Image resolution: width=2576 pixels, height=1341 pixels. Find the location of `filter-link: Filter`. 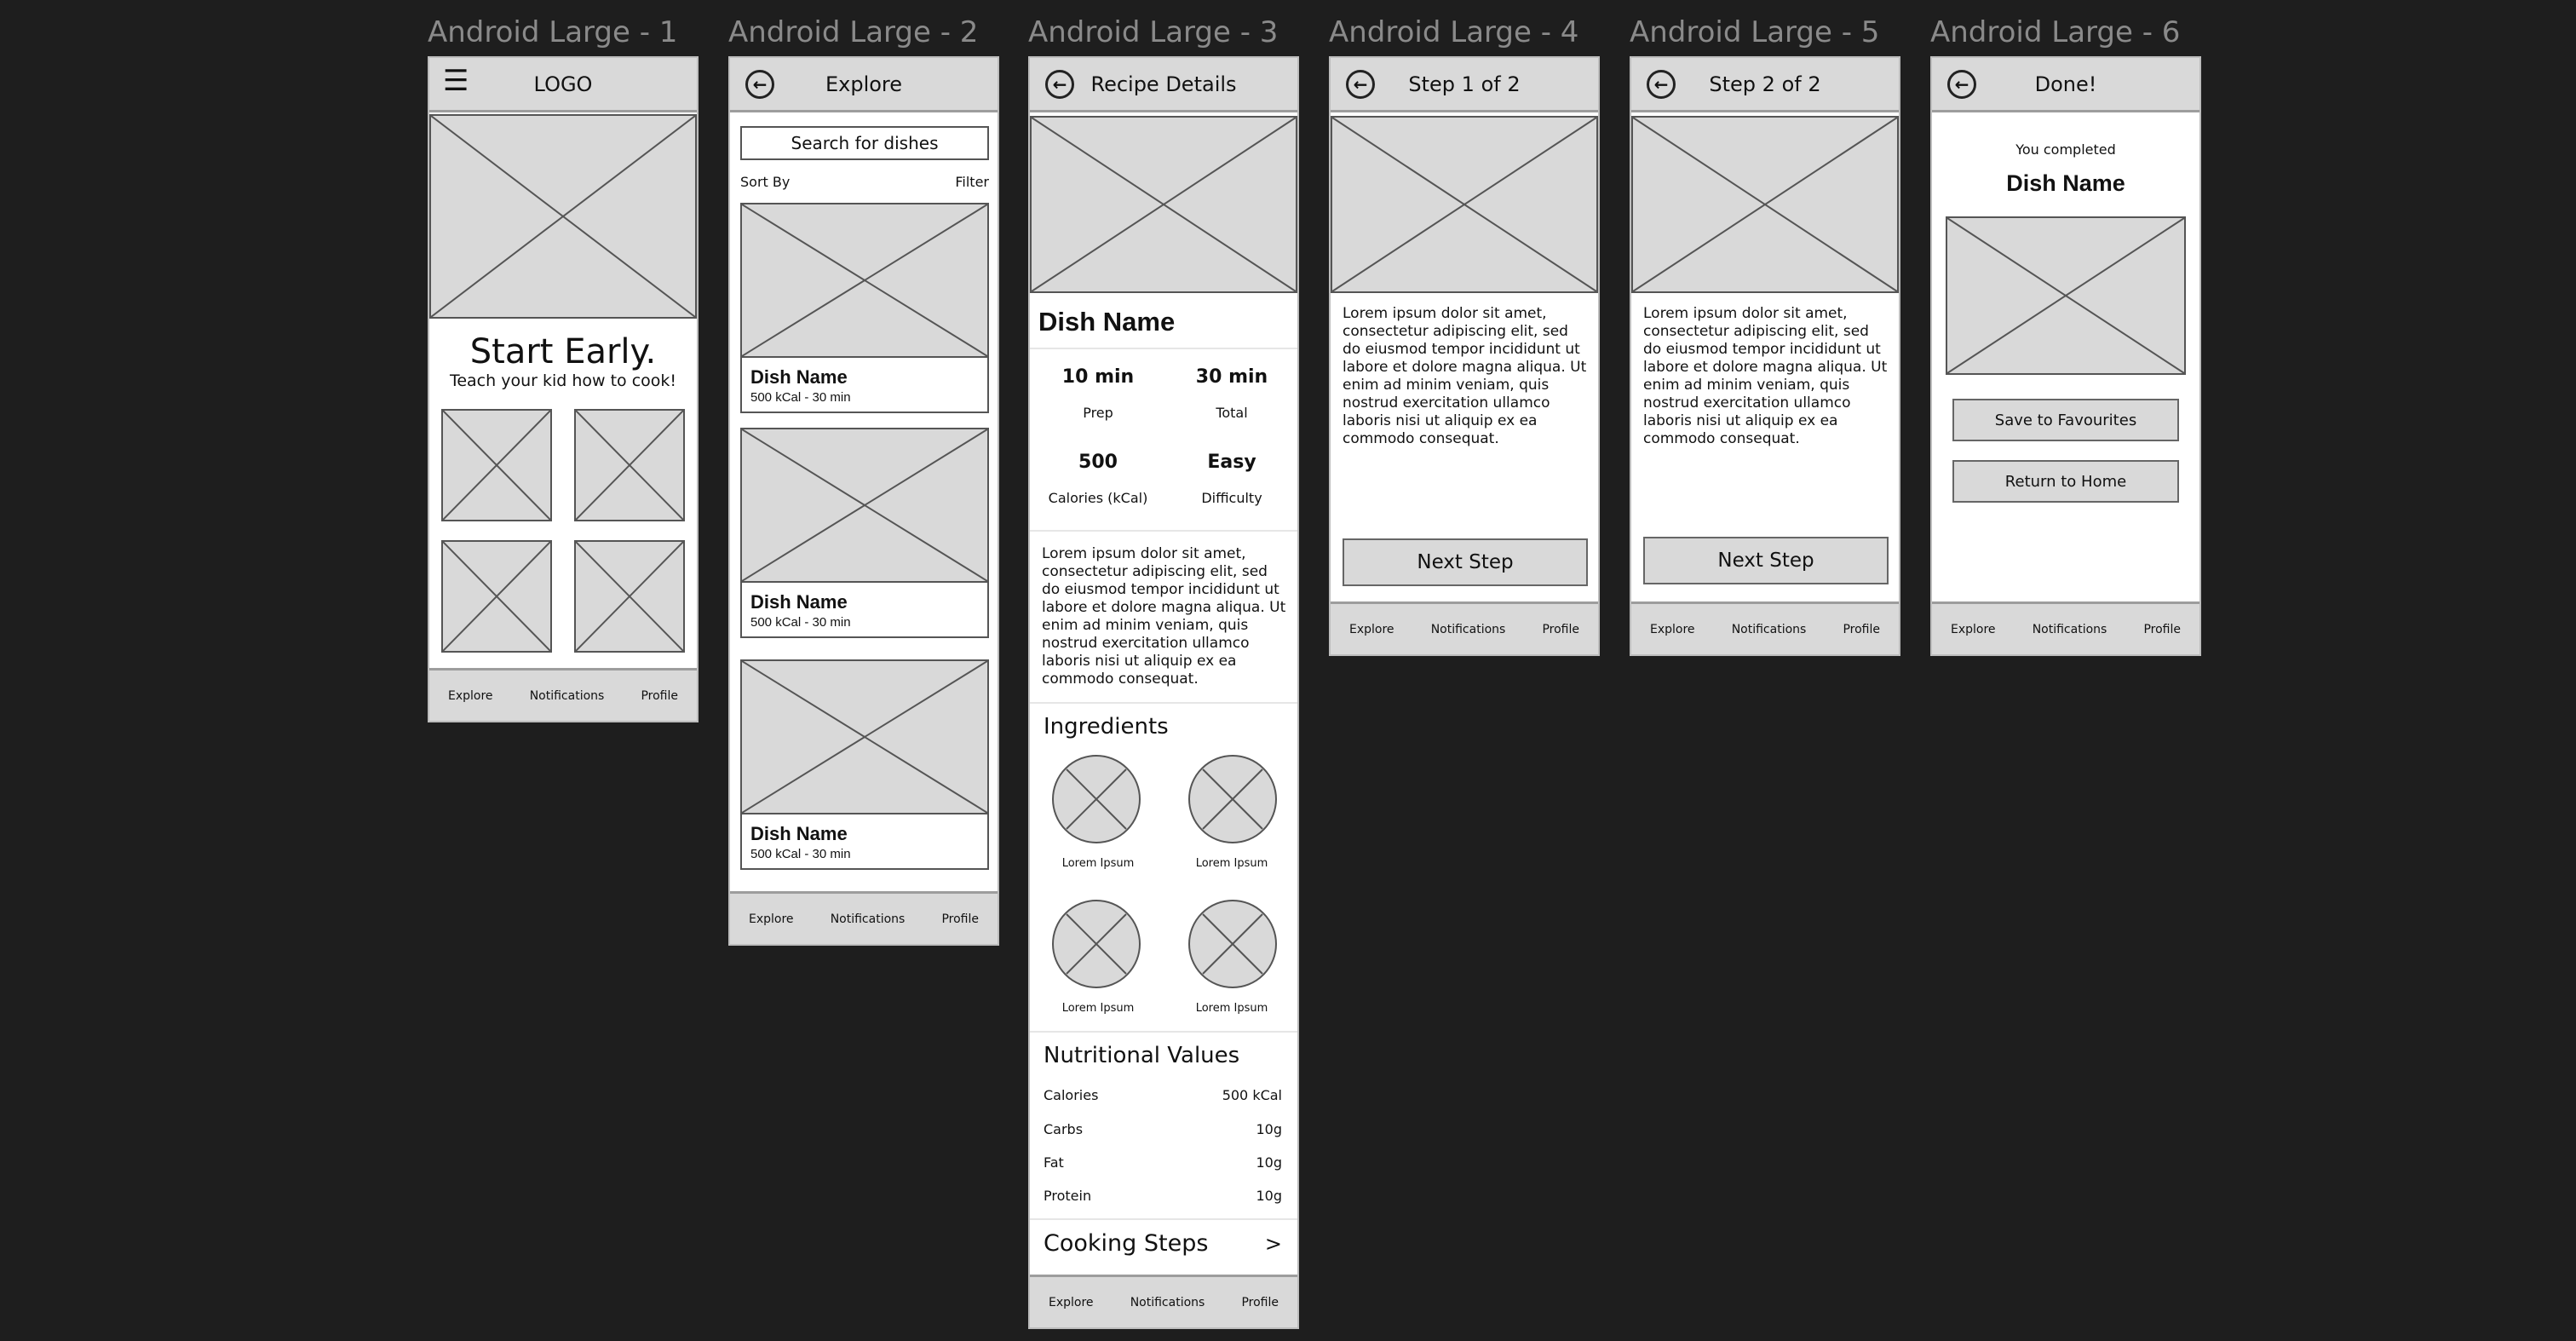

filter-link: Filter is located at coordinates (972, 182).